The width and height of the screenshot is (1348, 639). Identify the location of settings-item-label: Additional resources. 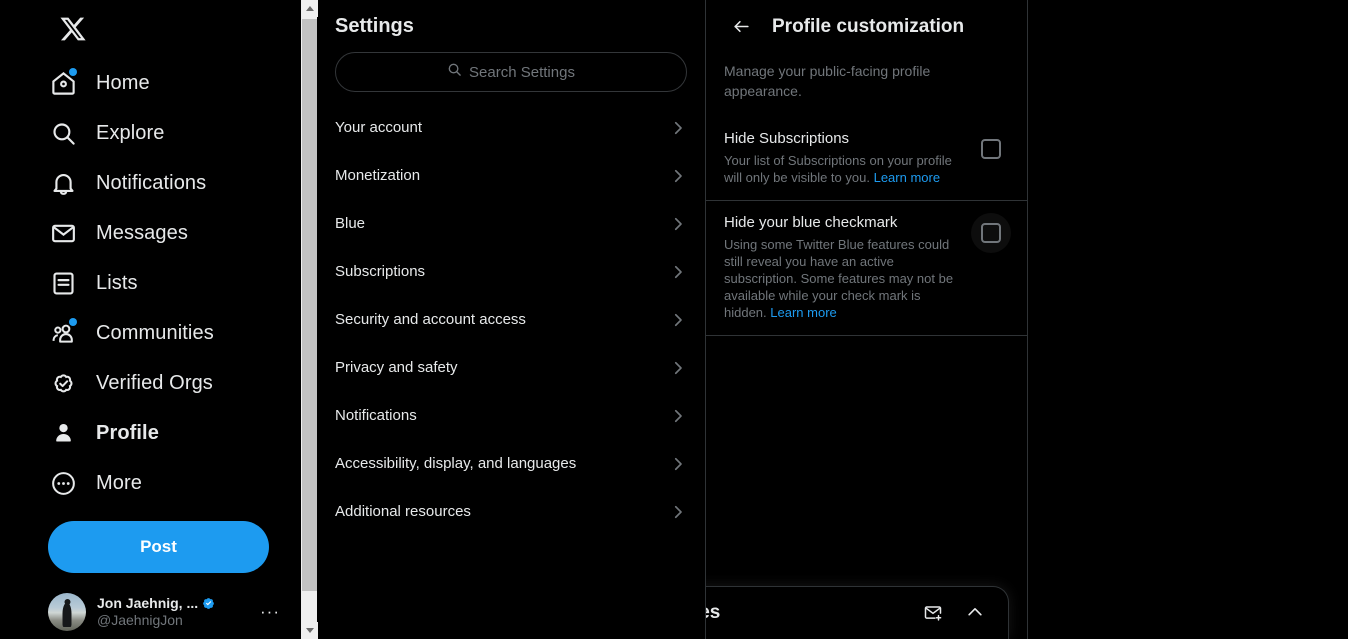
(403, 511).